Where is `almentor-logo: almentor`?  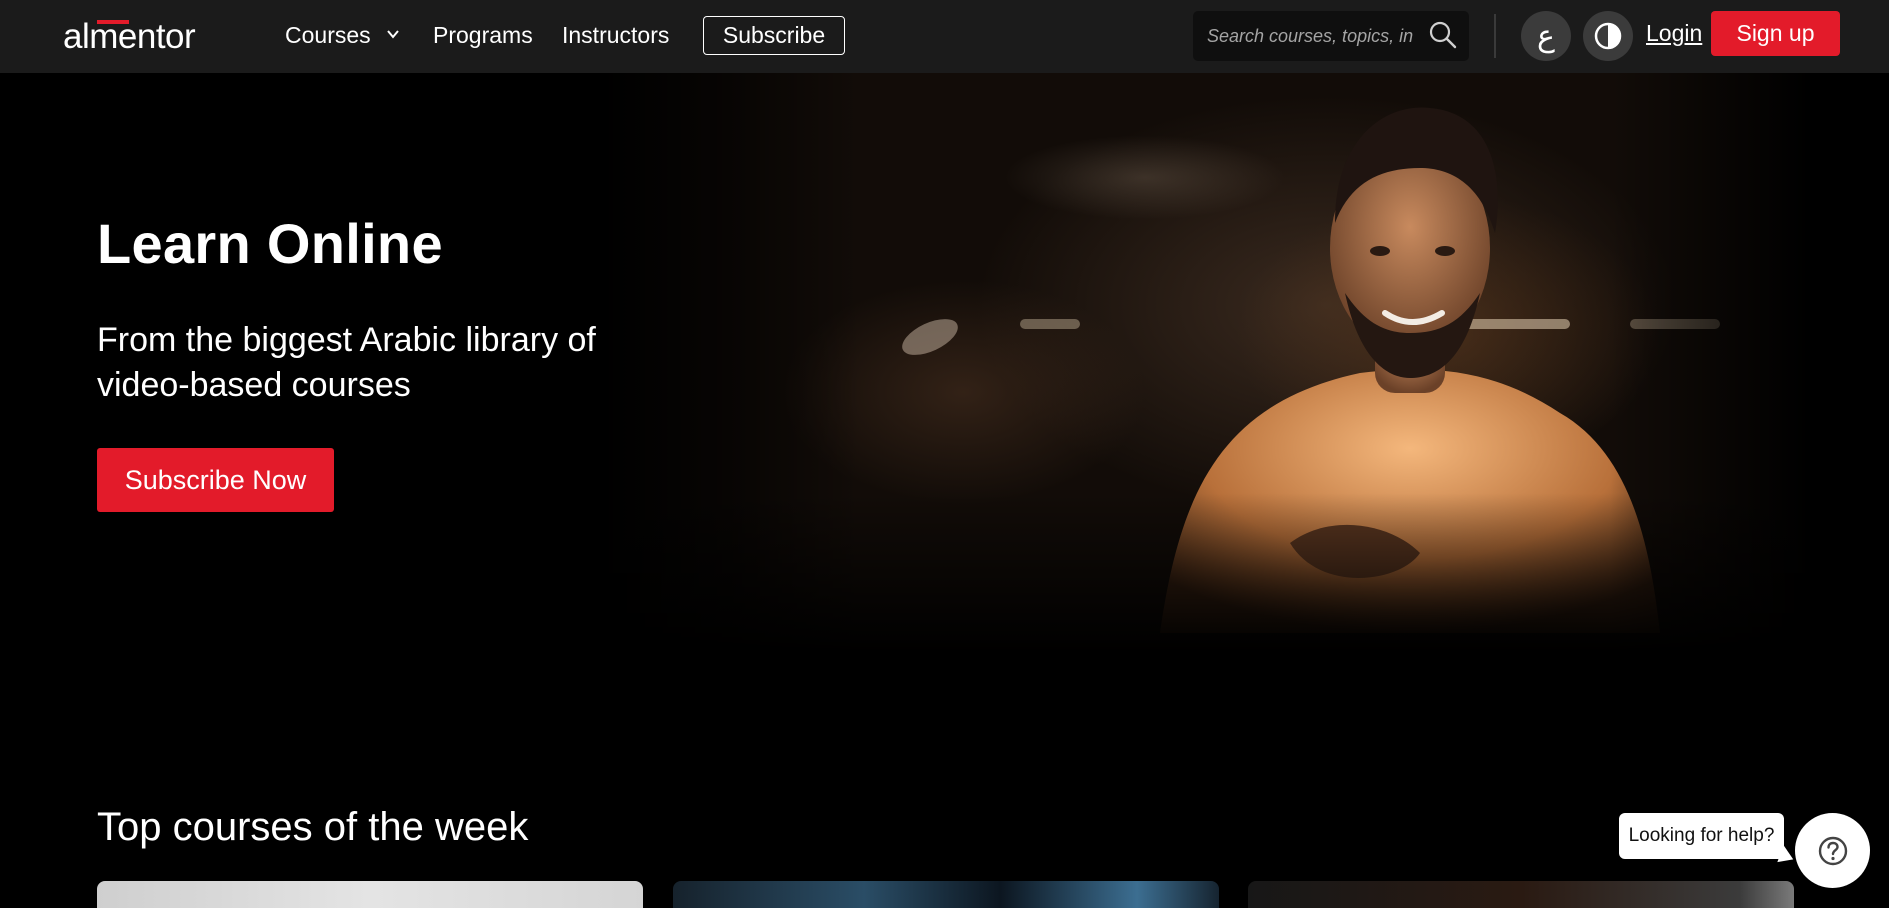
almentor-logo: almentor is located at coordinates (129, 37).